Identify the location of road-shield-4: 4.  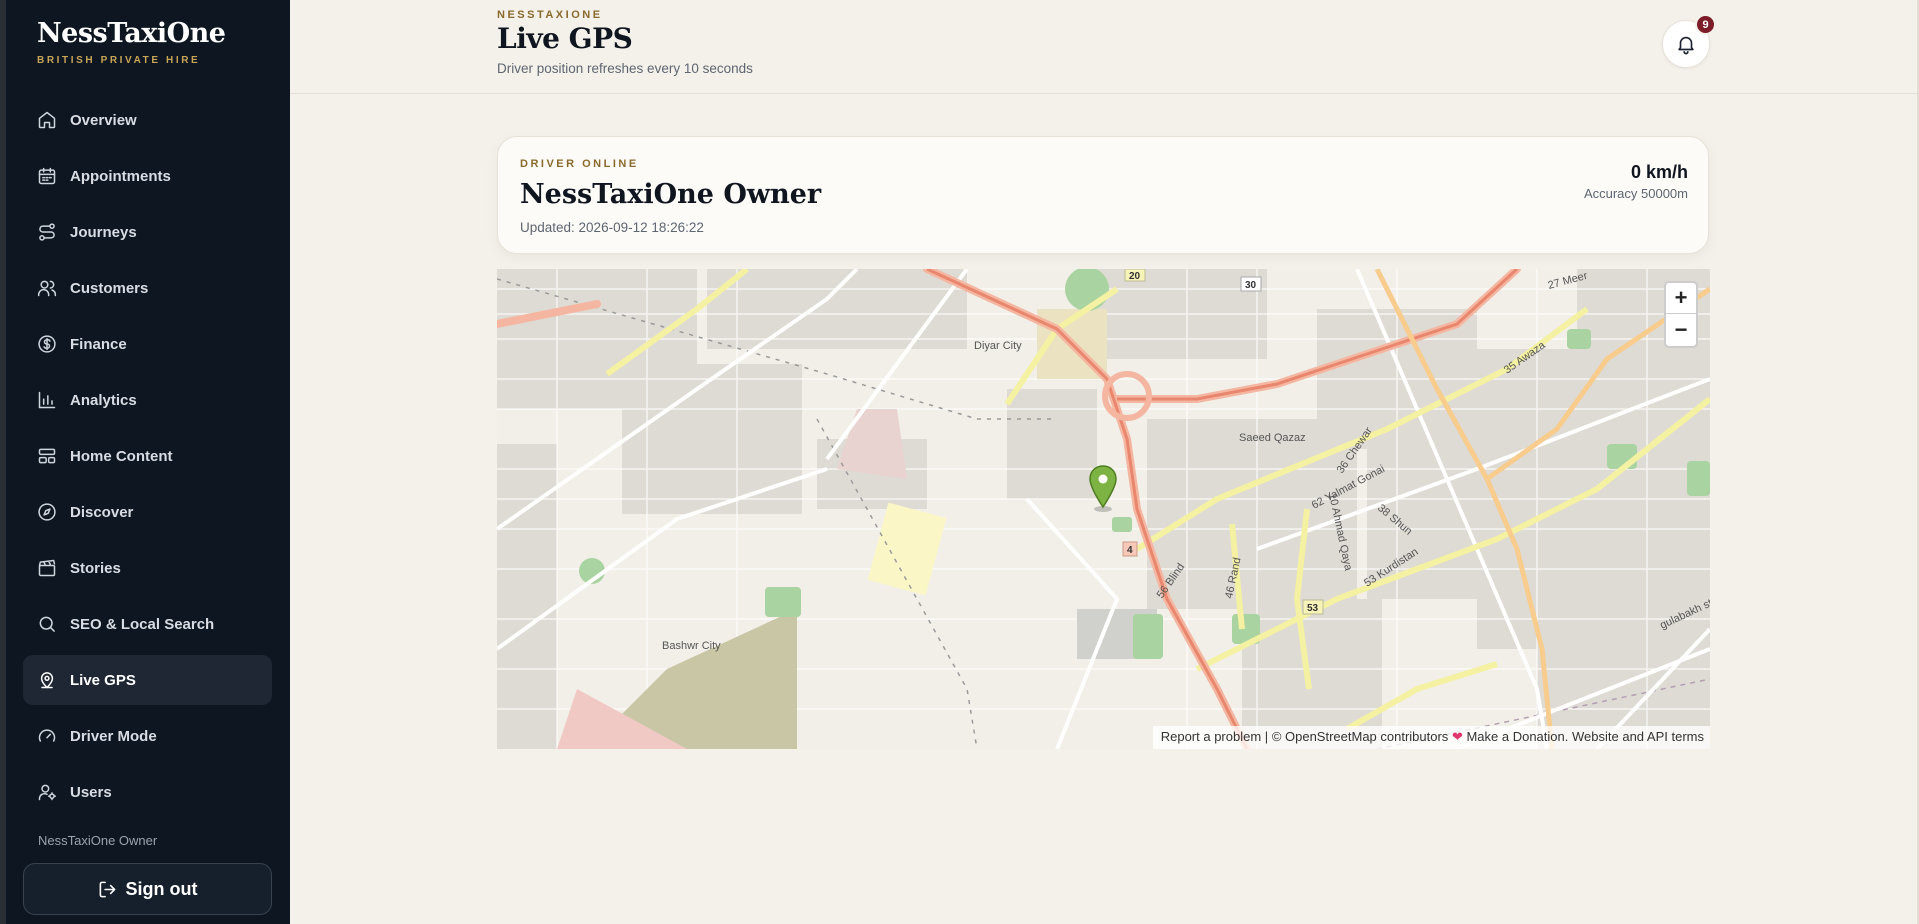
(1130, 550).